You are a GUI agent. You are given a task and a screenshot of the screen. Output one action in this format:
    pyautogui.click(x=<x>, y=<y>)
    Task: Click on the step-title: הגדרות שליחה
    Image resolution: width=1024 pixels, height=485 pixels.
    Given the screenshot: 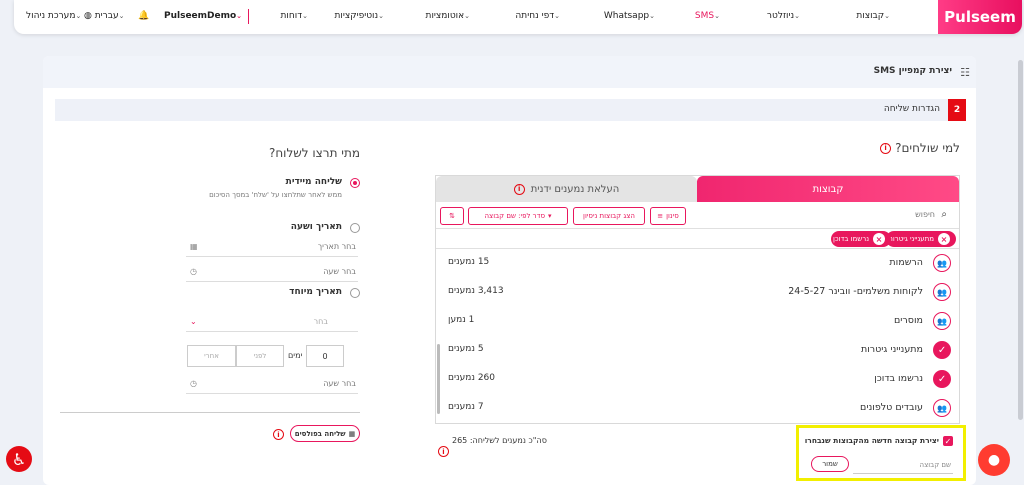 What is the action you would take?
    pyautogui.click(x=911, y=109)
    